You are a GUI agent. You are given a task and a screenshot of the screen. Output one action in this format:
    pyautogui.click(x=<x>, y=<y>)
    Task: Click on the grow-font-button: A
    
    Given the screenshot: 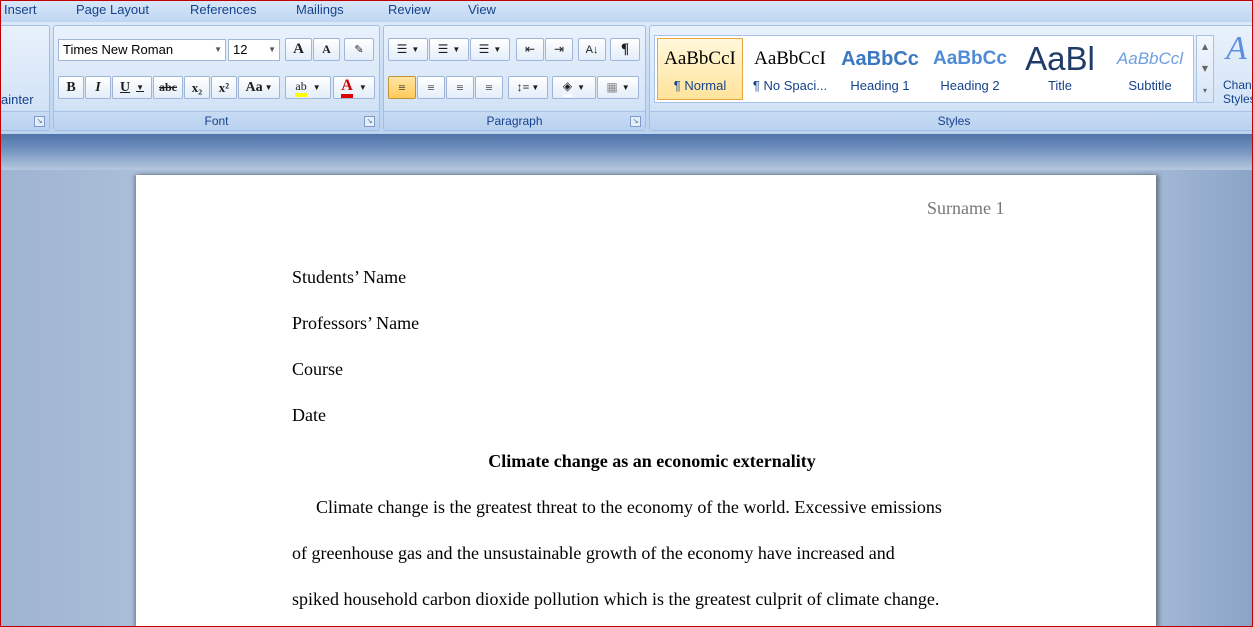 What is the action you would take?
    pyautogui.click(x=298, y=49)
    